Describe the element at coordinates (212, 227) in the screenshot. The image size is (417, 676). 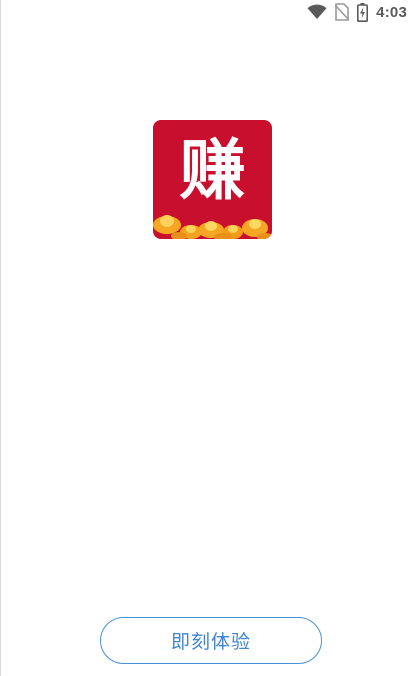
I see `gold-ingots-icon` at that location.